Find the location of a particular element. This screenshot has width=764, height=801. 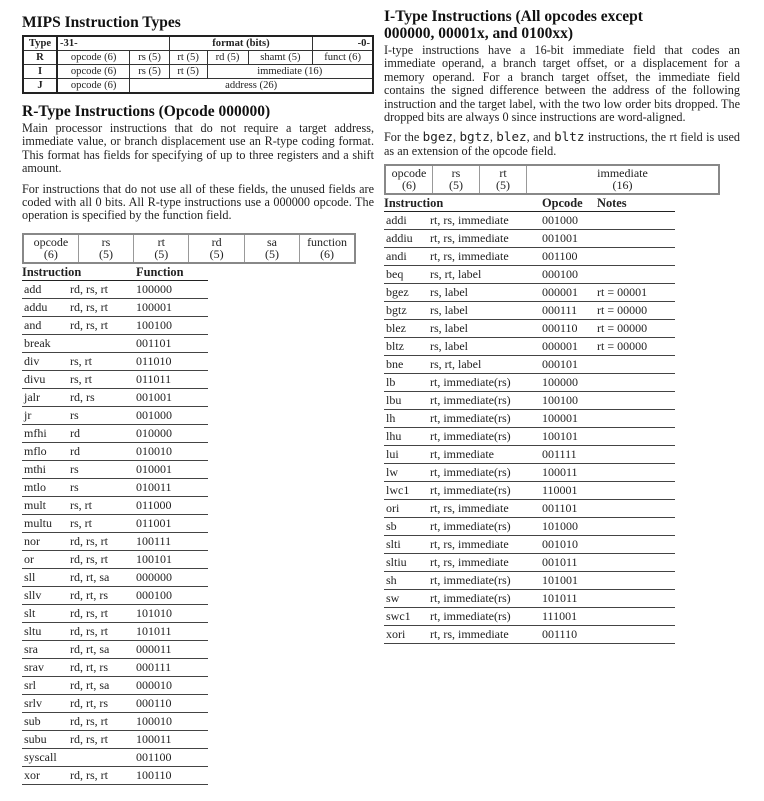

table-row: addi rt, rs, immediate 001000 is located at coordinates (529, 221).